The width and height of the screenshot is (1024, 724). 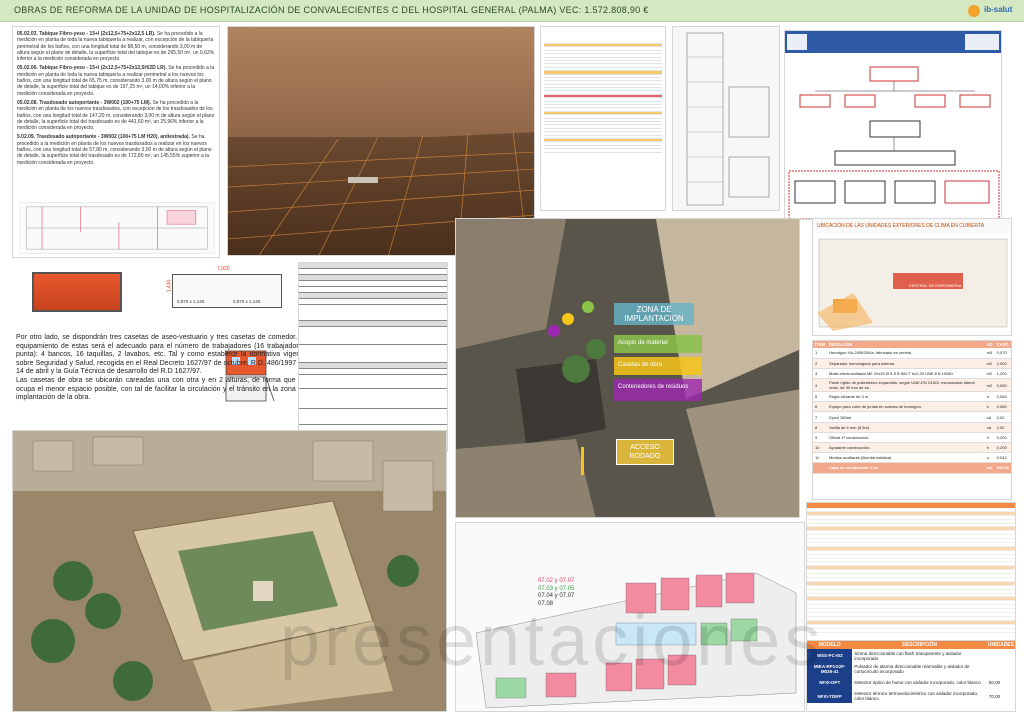 I want to click on vertical-plan-drawing, so click(x=728, y=119).